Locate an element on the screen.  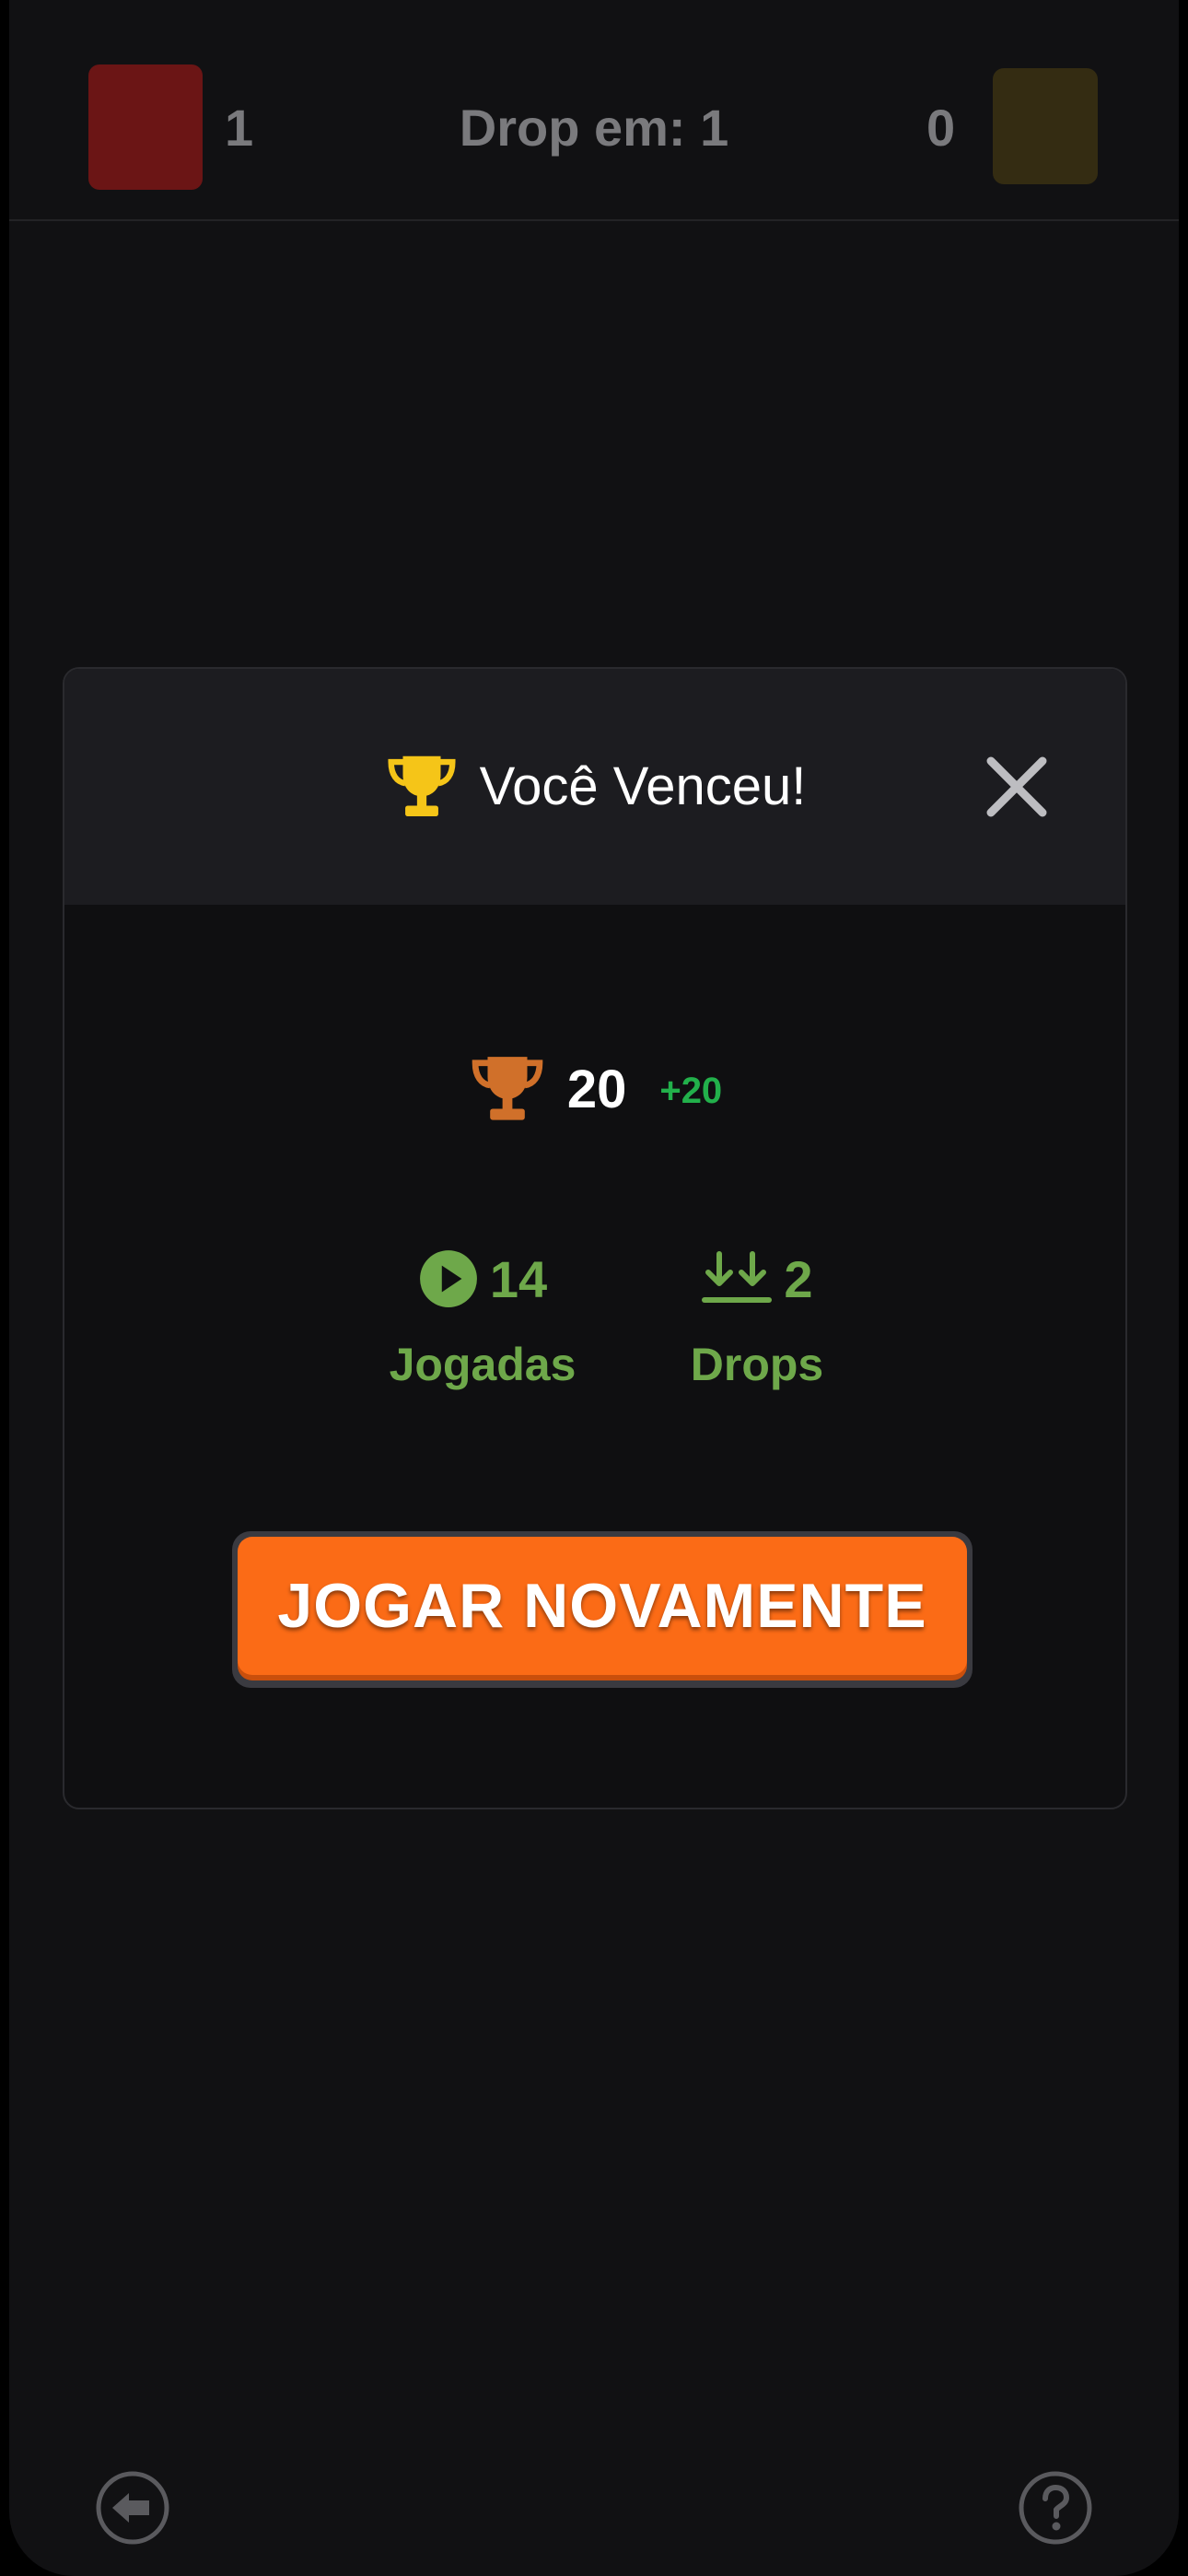
double-arrow-down-icon is located at coordinates (737, 1277).